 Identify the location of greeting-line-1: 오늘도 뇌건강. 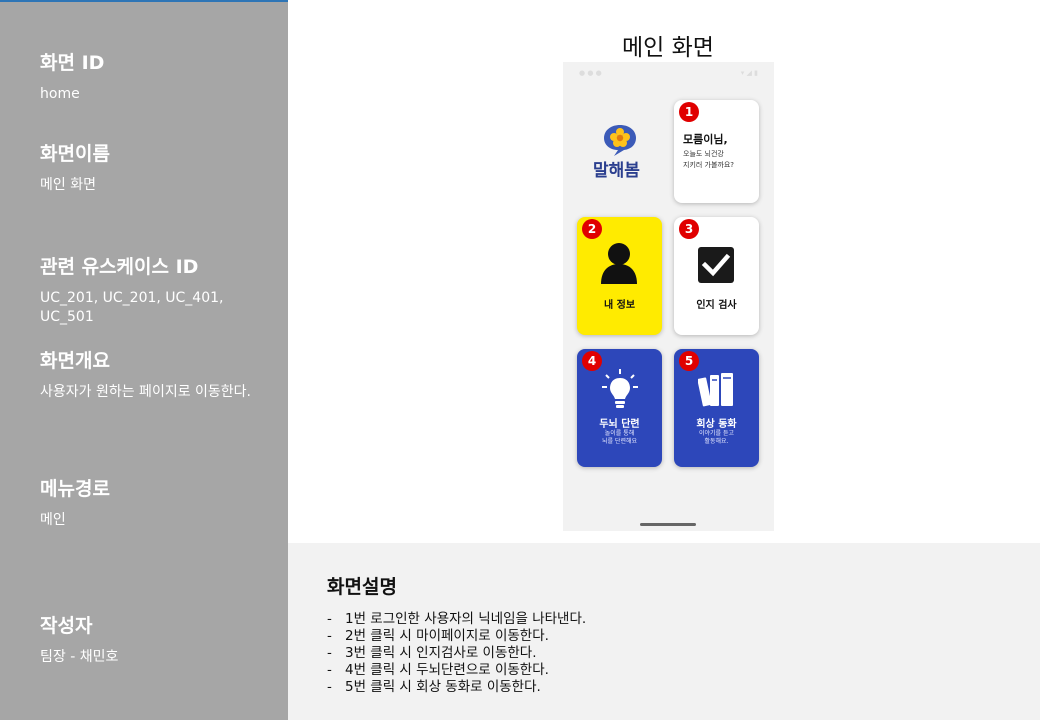
(703, 154).